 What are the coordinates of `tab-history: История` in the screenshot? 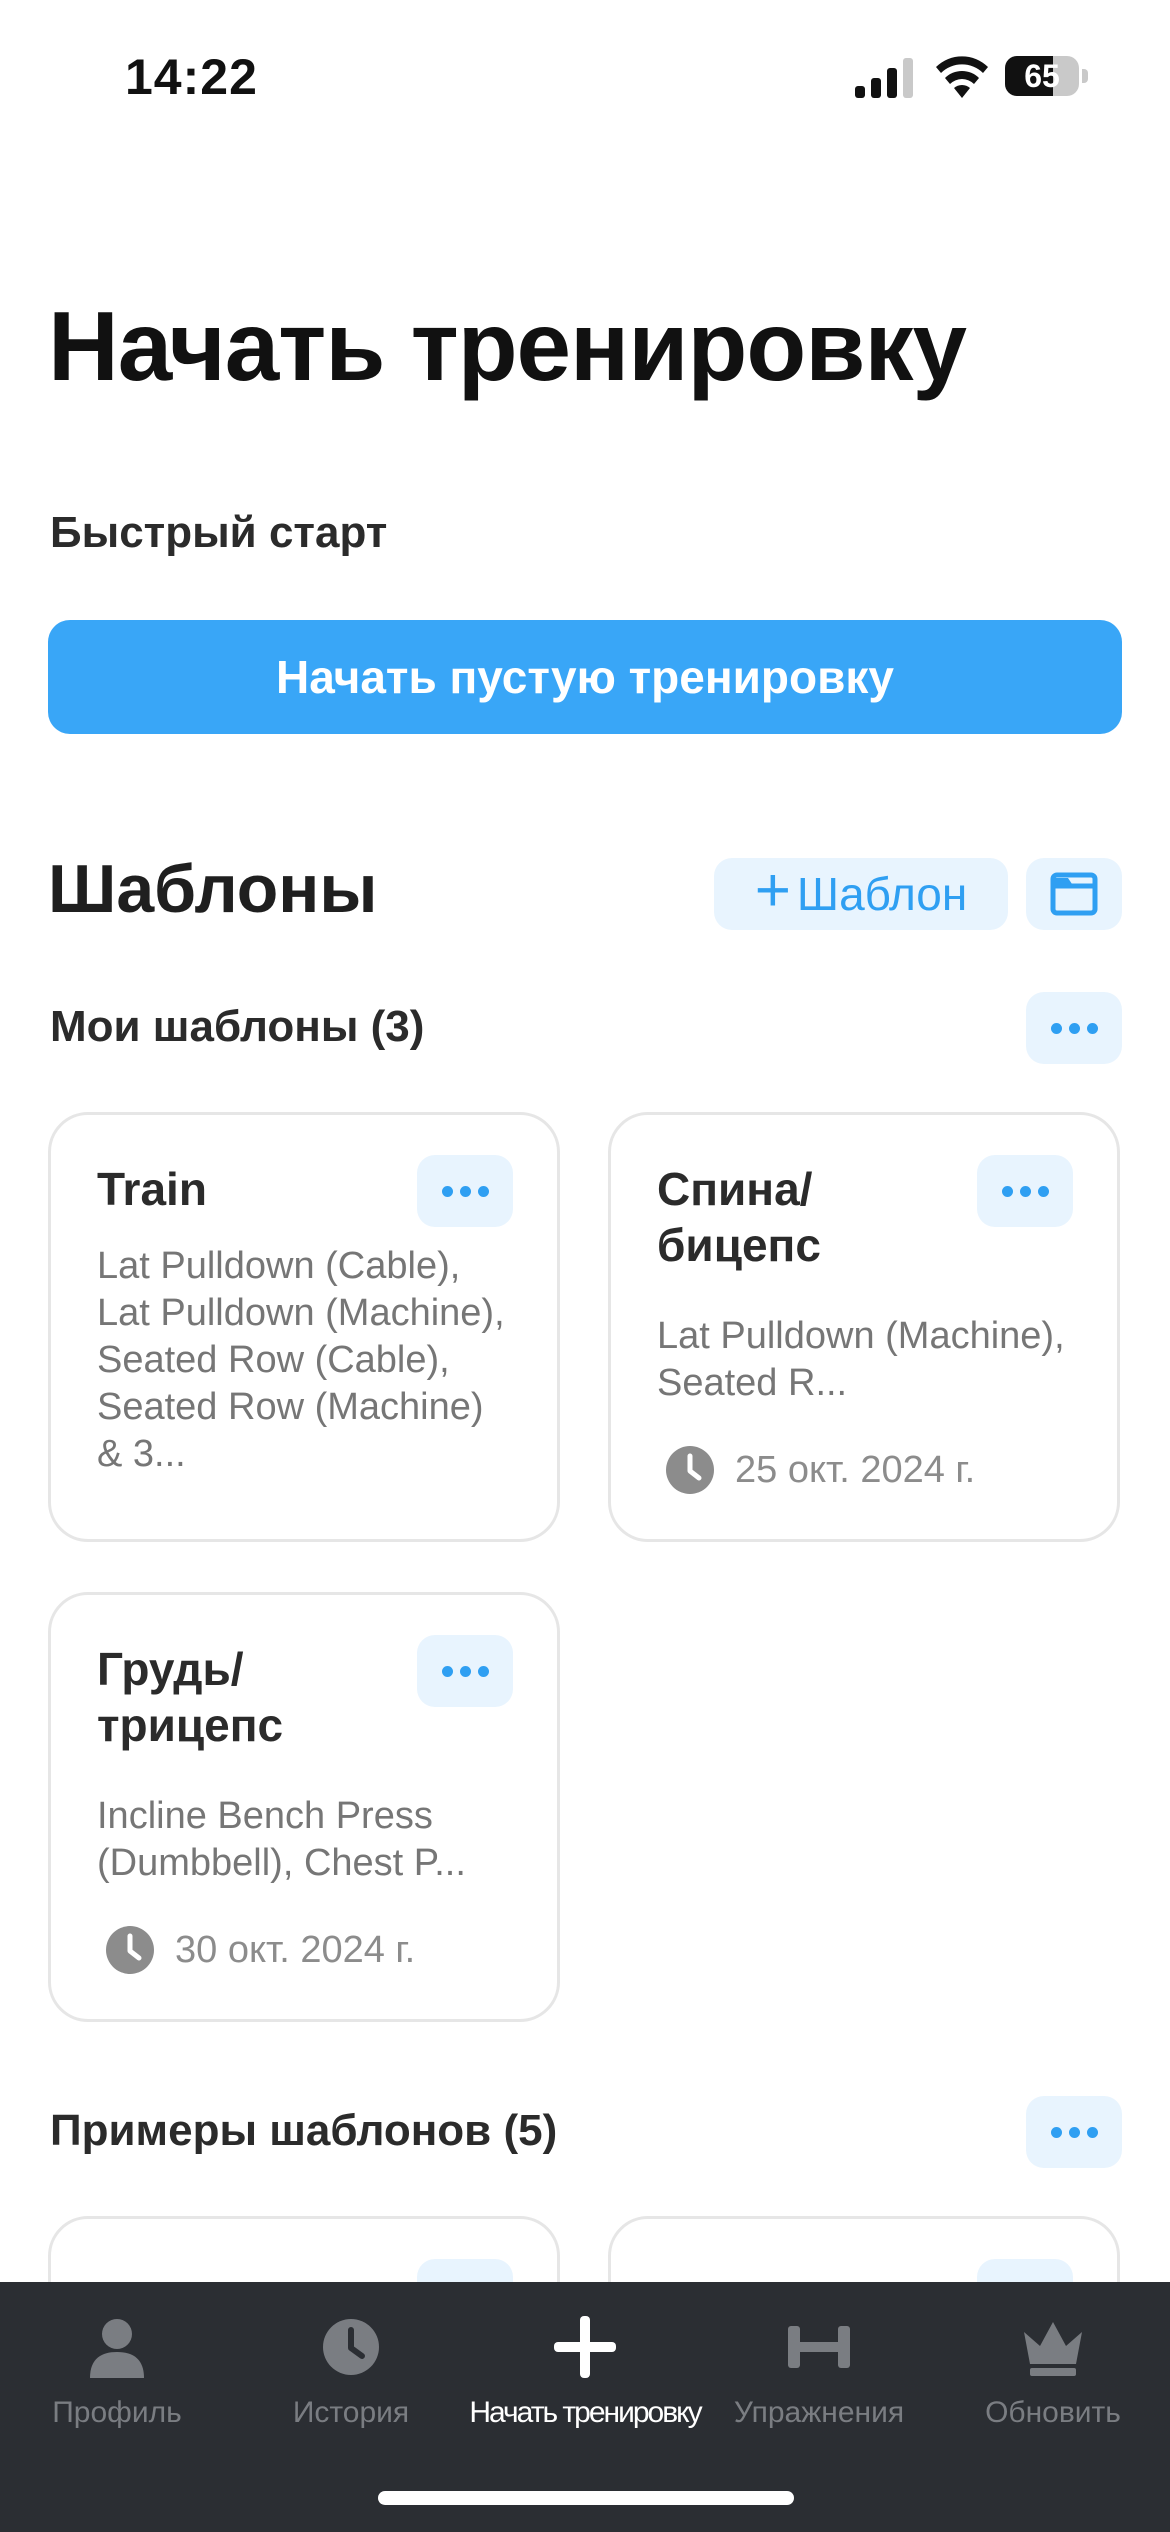 It's located at (351, 2382).